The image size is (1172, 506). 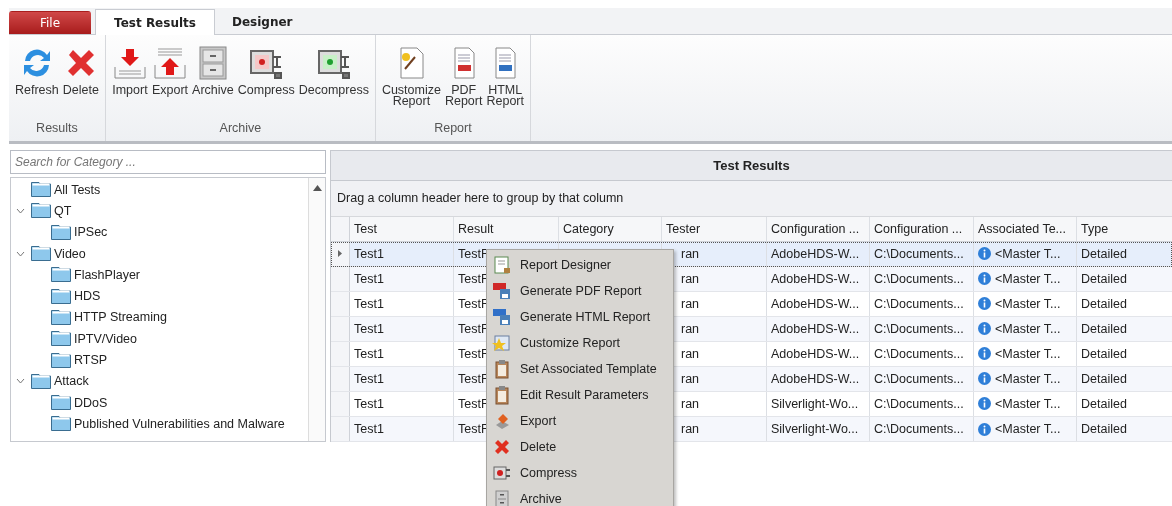 What do you see at coordinates (159, 296) in the screenshot?
I see `tree-item: HDS` at bounding box center [159, 296].